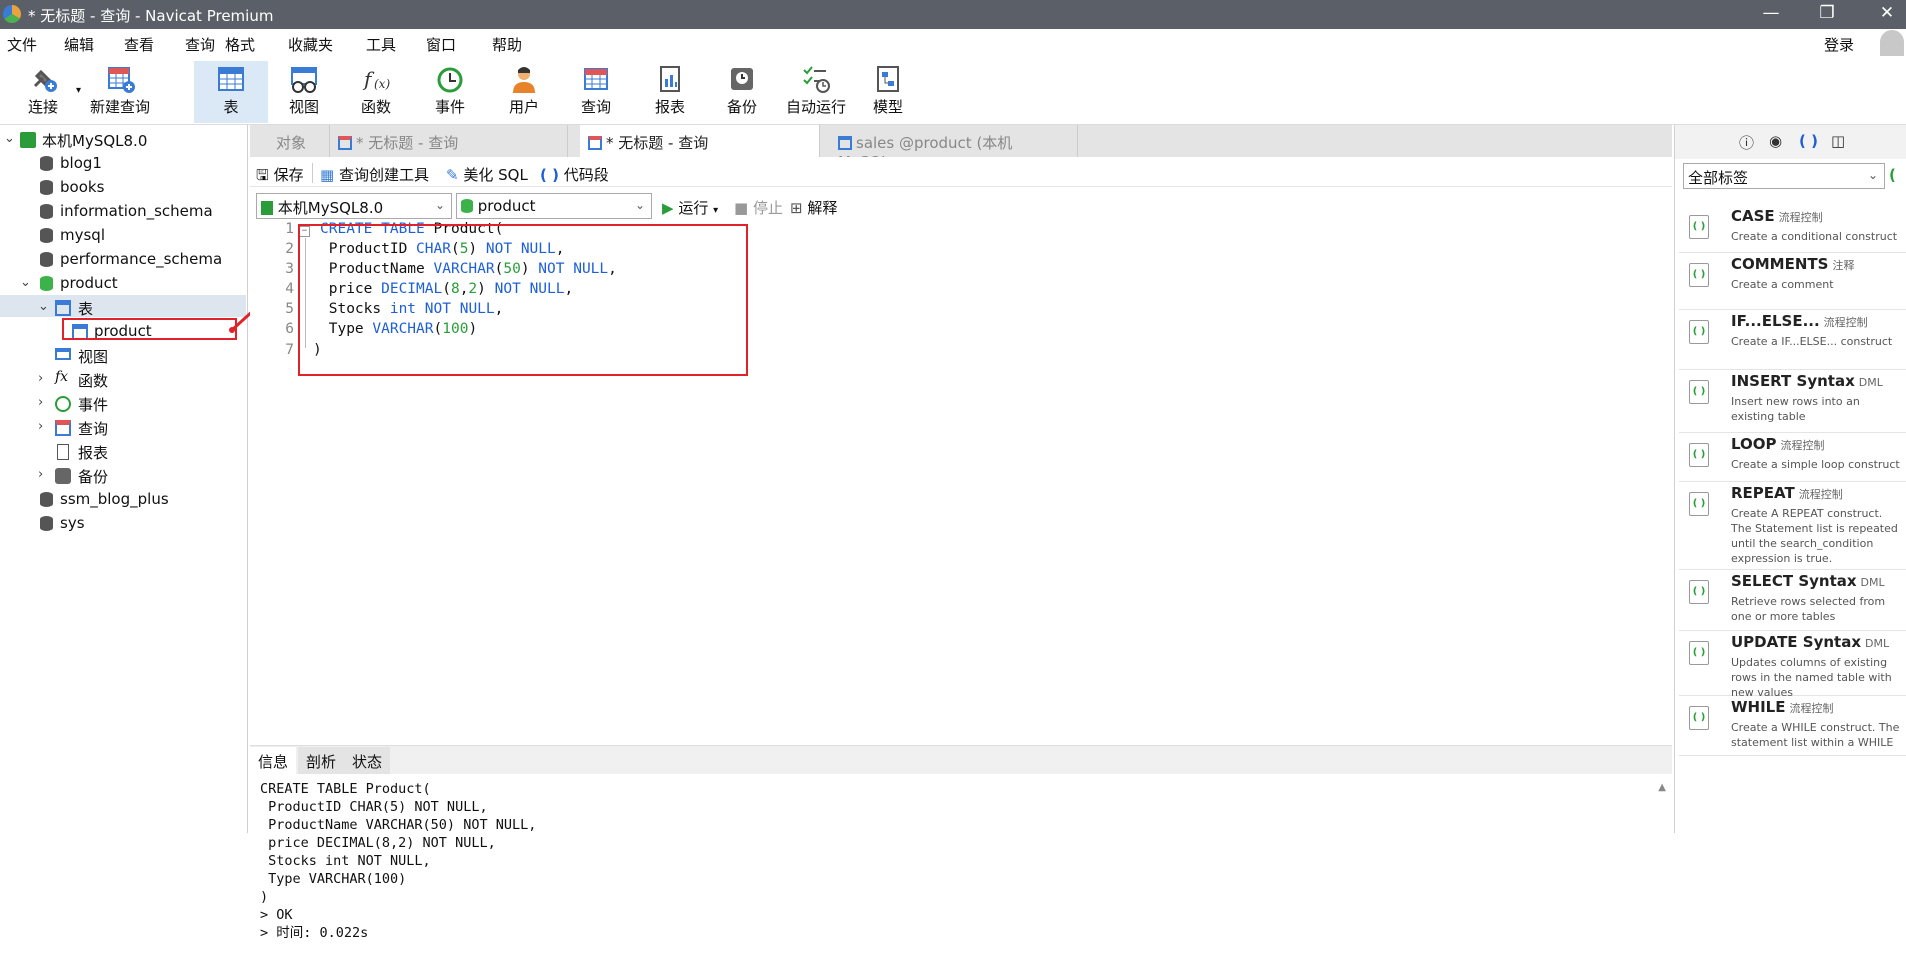 Image resolution: width=1906 pixels, height=958 pixels. Describe the element at coordinates (715, 210) in the screenshot. I see `chevron-down-icon: ▾` at that location.